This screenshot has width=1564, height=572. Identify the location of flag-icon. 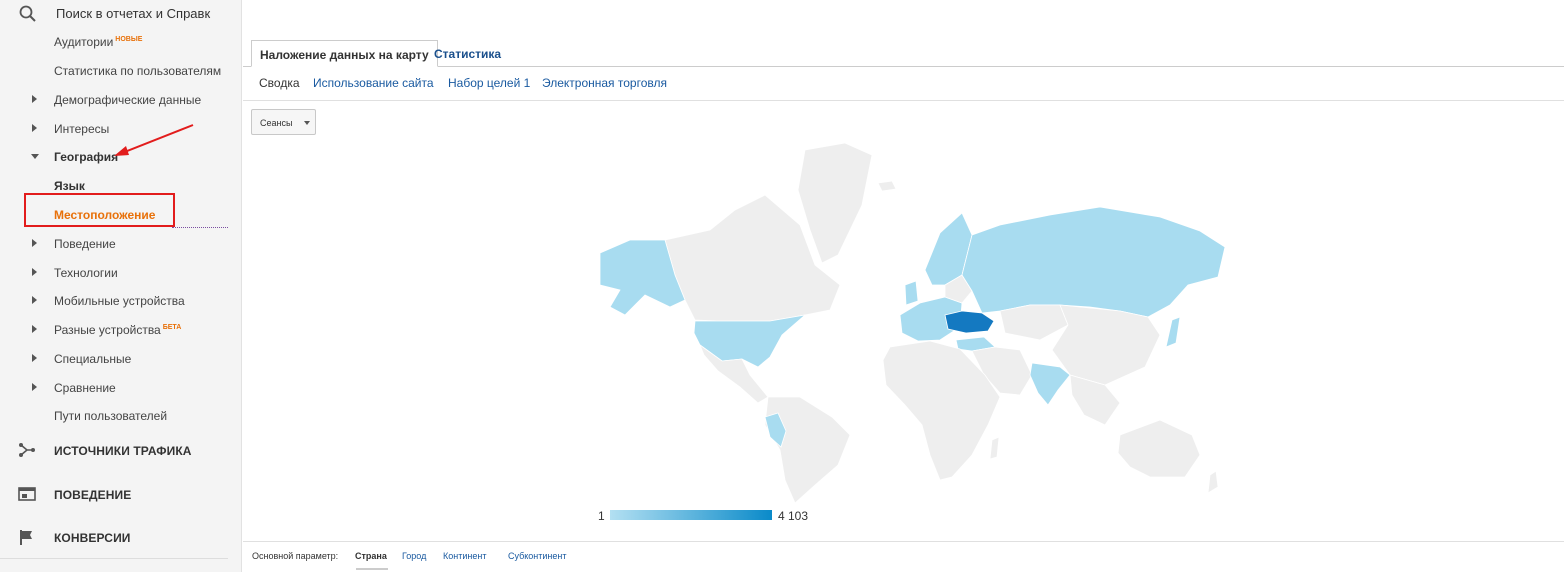
(26, 537).